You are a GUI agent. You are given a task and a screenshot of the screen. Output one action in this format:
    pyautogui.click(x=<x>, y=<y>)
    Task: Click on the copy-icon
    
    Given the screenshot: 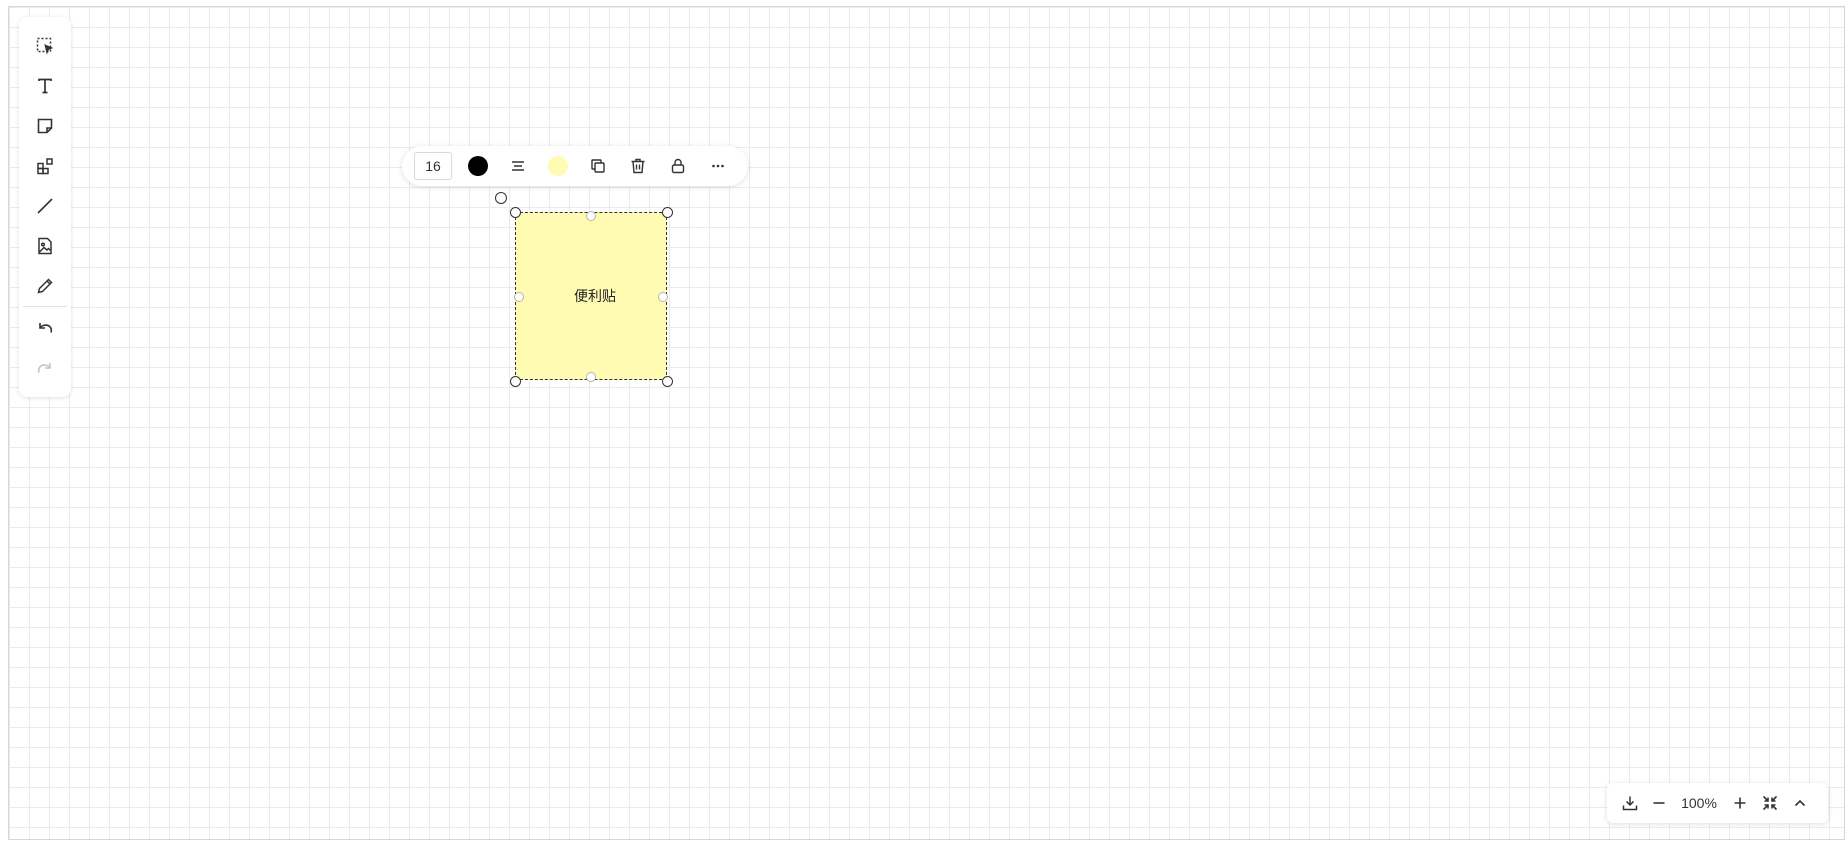 What is the action you would take?
    pyautogui.click(x=598, y=166)
    